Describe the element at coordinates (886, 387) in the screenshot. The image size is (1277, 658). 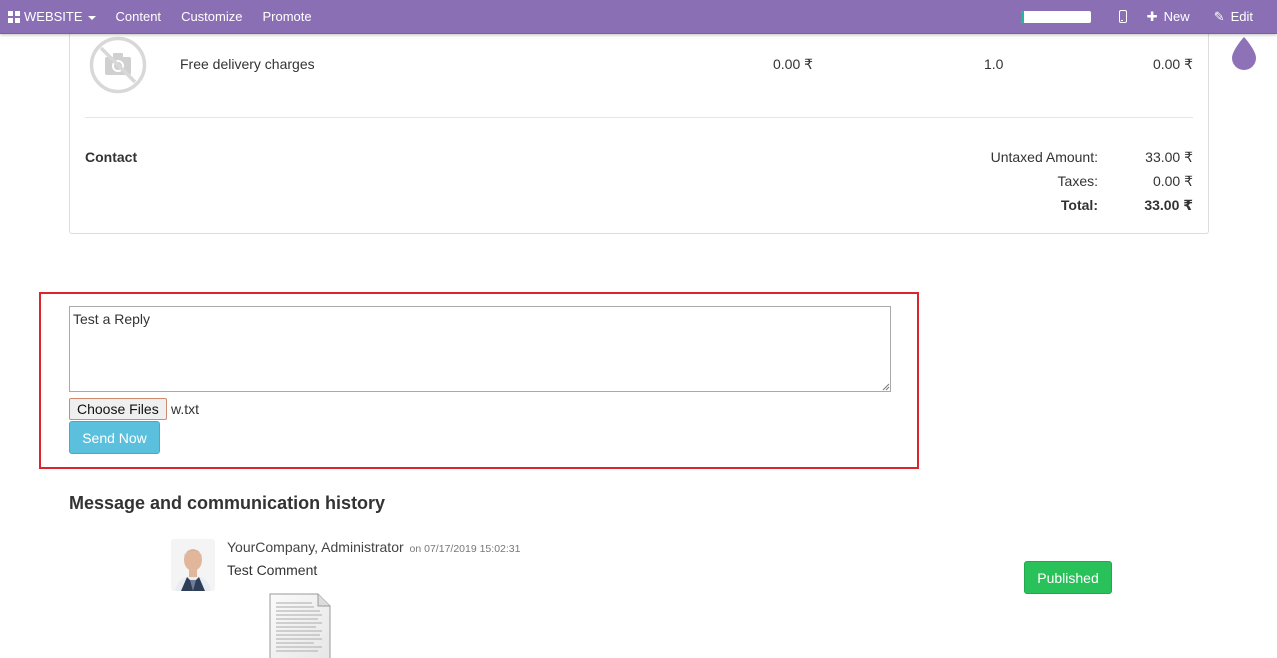
I see `resize-handle-icon` at that location.